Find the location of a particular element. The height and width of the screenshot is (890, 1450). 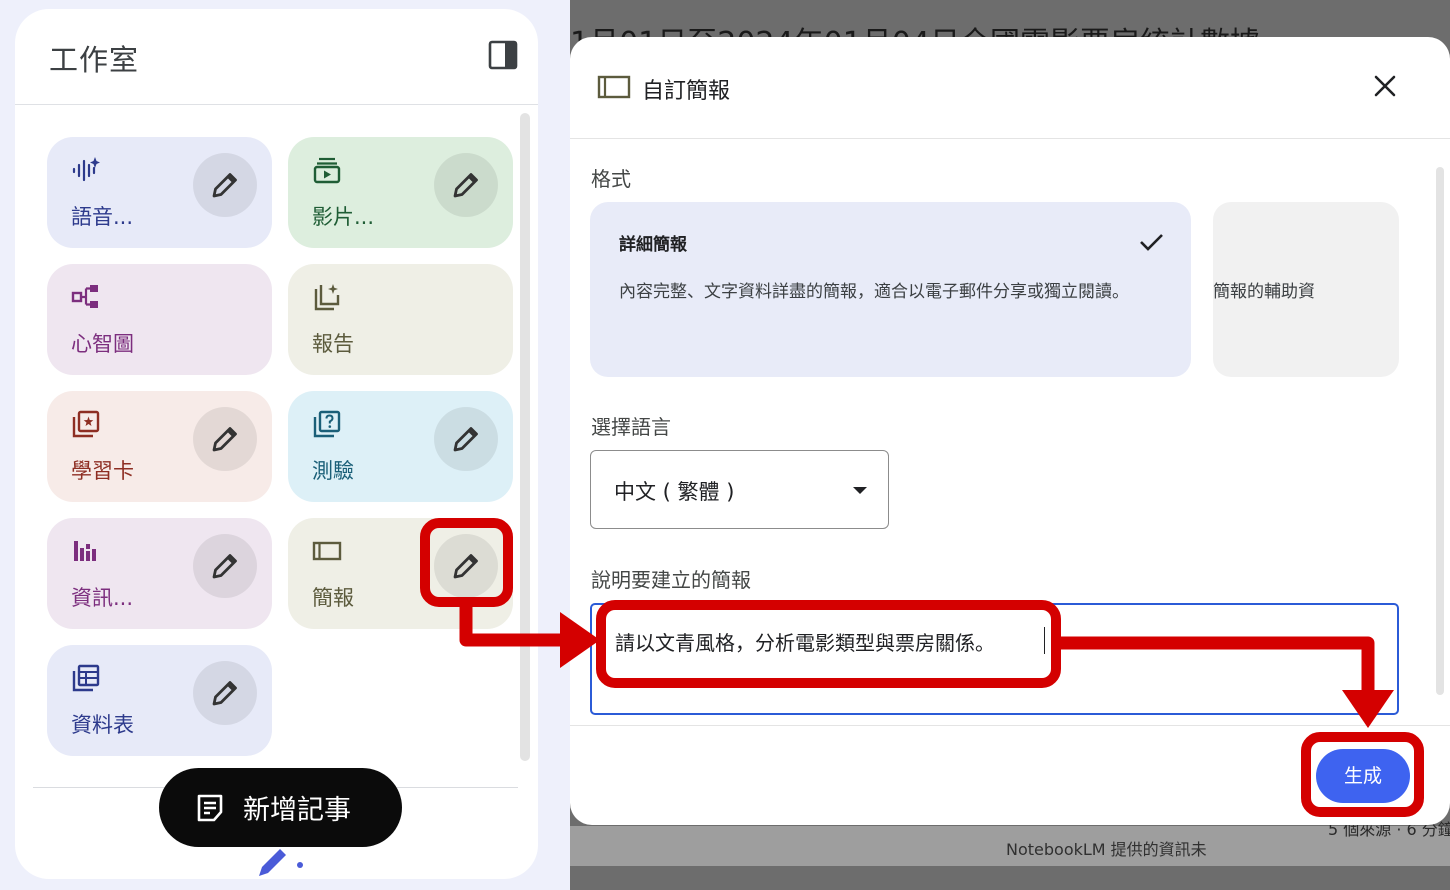

studio-tile-flashcards: 學習卡 is located at coordinates (159, 446).